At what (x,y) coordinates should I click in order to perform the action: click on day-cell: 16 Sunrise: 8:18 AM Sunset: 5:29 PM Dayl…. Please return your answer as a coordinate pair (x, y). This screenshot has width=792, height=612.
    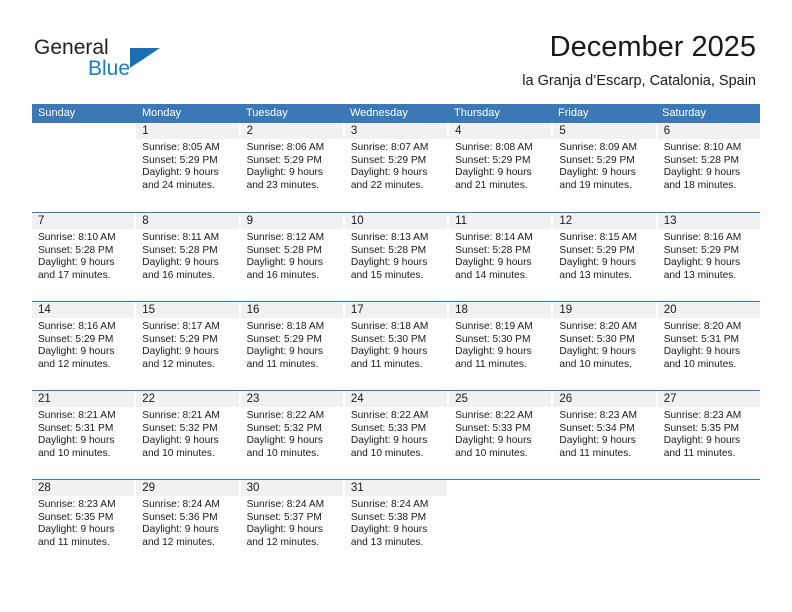
    Looking at the image, I should click on (291, 346).